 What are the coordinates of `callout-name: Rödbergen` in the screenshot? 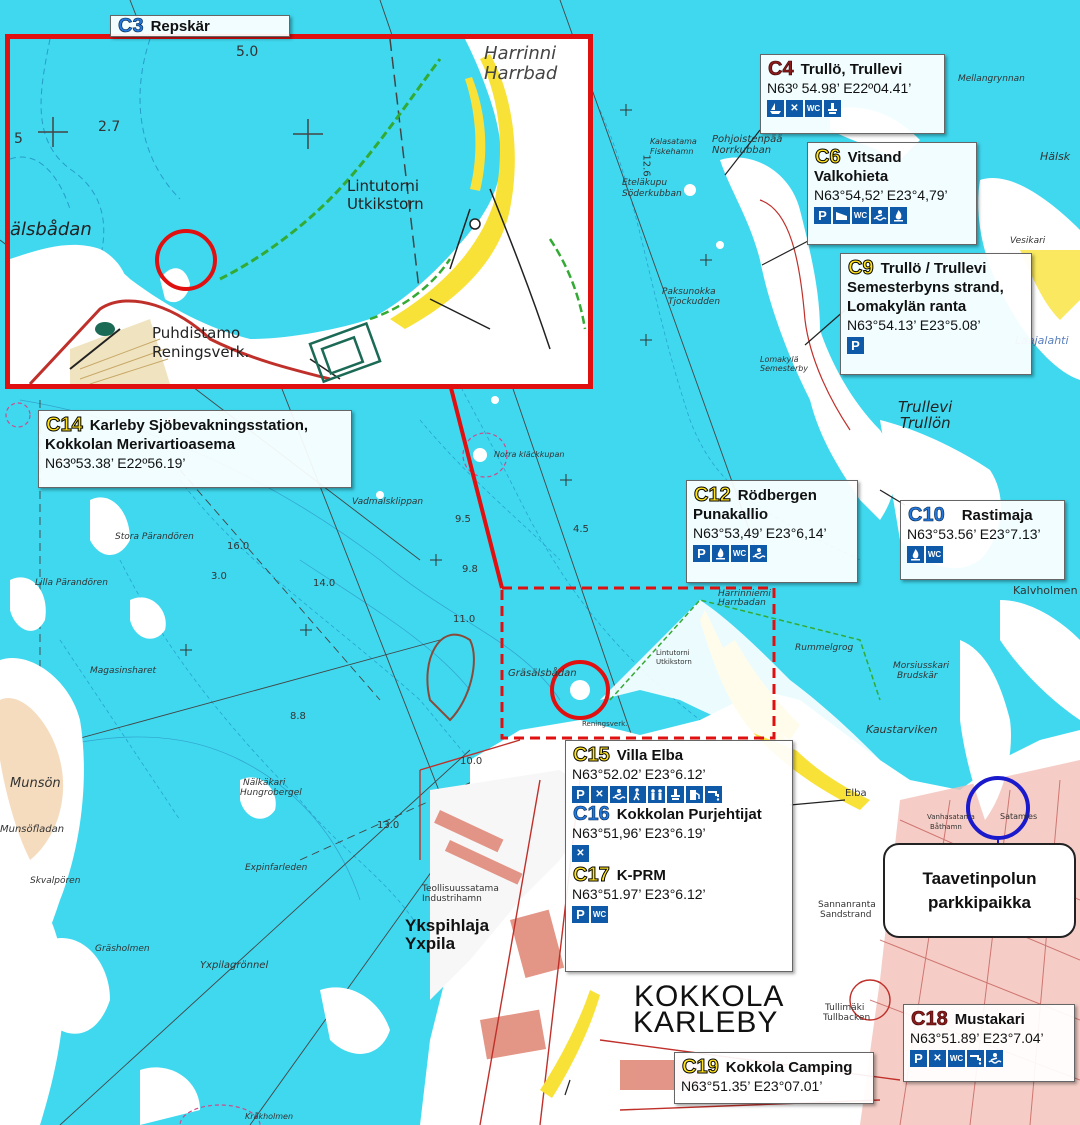 It's located at (777, 495).